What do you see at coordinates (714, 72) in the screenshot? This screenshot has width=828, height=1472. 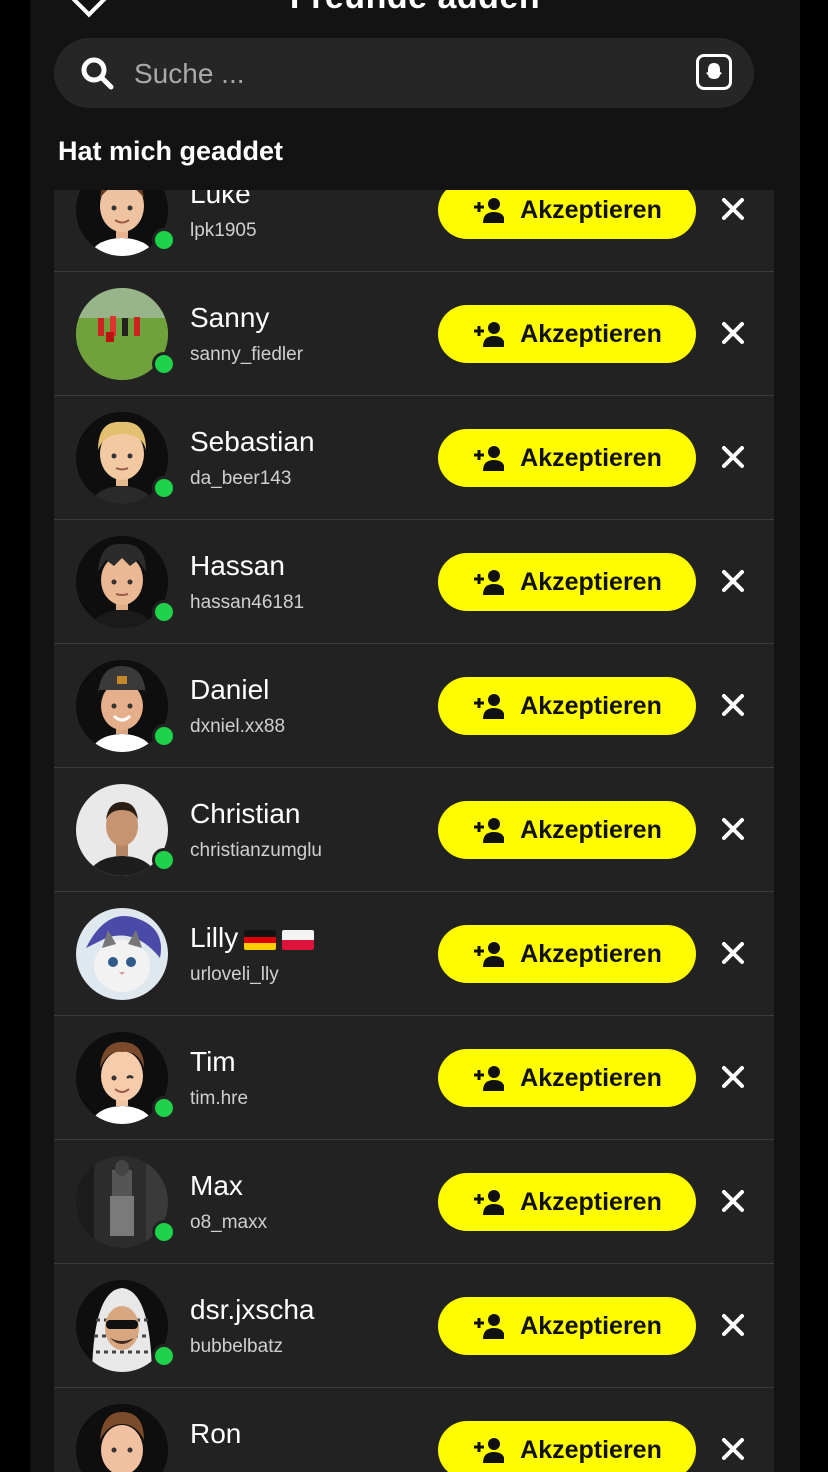 I see `snapcode-icon` at bounding box center [714, 72].